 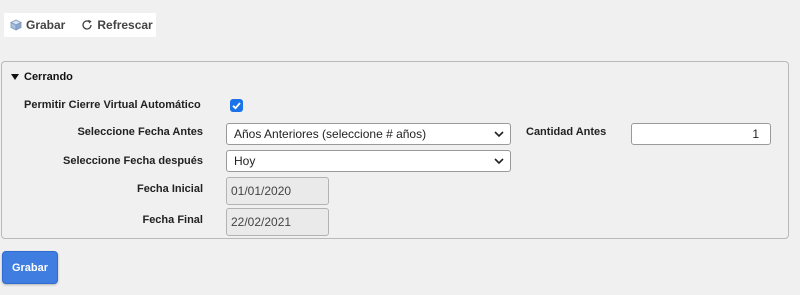 What do you see at coordinates (87, 25) in the screenshot?
I see `refresh-icon` at bounding box center [87, 25].